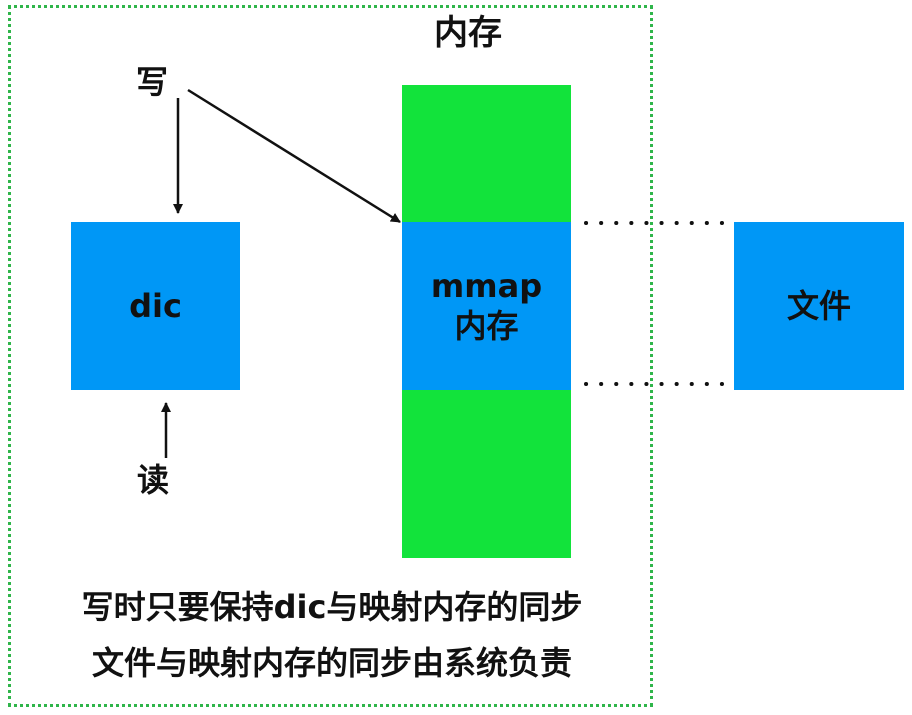 The width and height of the screenshot is (912, 715). Describe the element at coordinates (152, 82) in the screenshot. I see `write-label: 写` at that location.